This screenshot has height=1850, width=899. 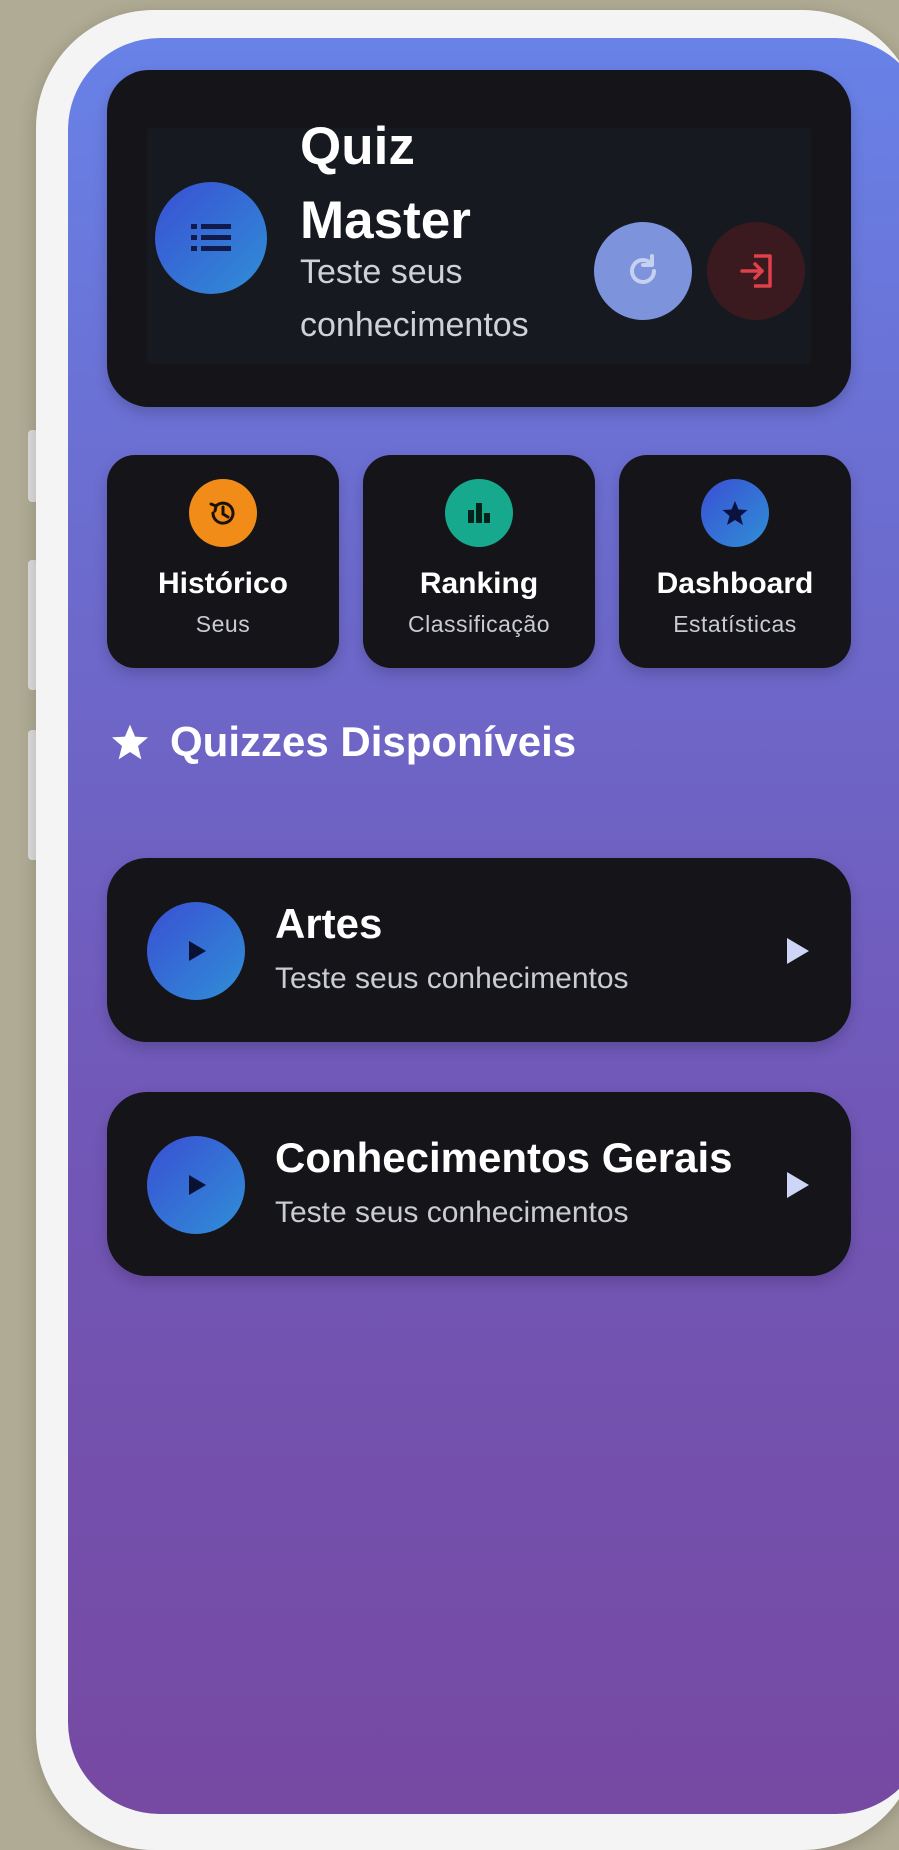 What do you see at coordinates (385, 184) in the screenshot?
I see `app-title: Quiz Master` at bounding box center [385, 184].